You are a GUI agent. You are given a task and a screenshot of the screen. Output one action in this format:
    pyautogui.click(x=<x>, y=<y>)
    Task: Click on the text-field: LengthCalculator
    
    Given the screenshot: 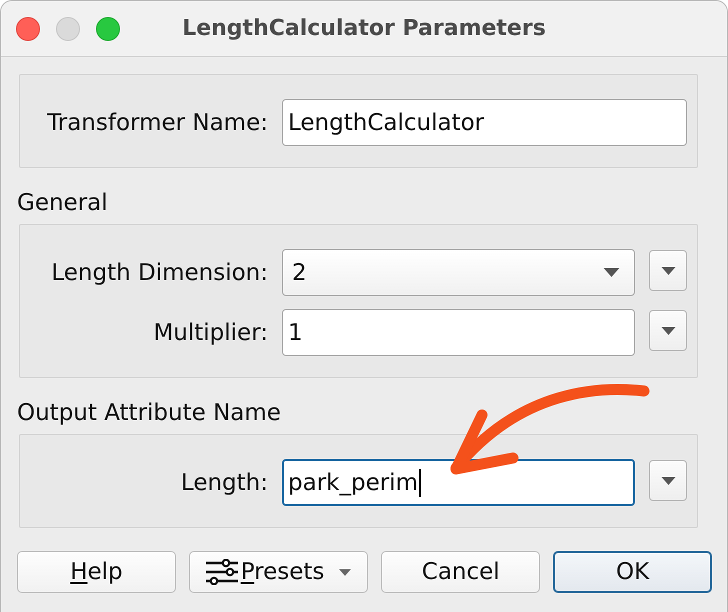 What is the action you would take?
    pyautogui.click(x=484, y=122)
    